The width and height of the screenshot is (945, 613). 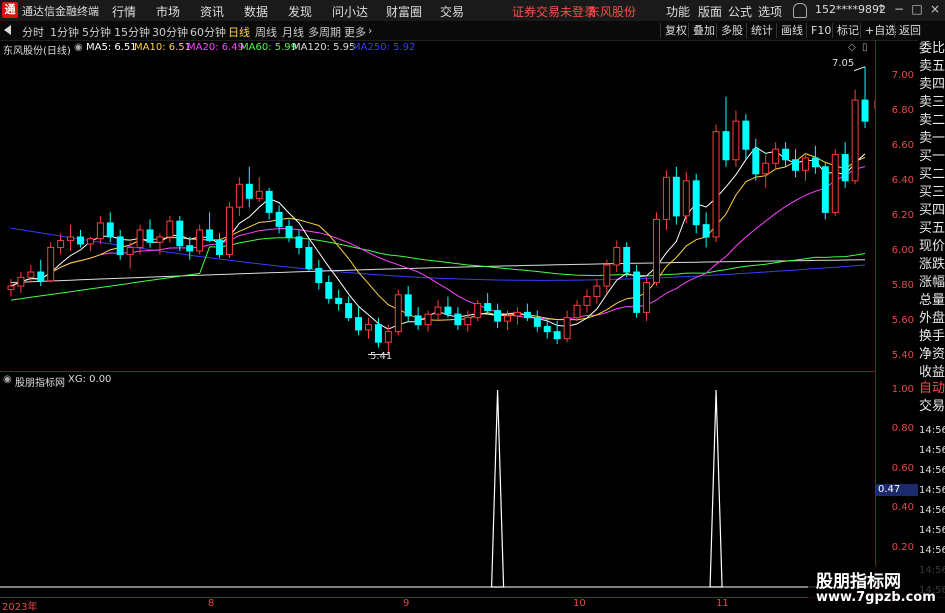 I want to click on maximize-button: □, so click(x=917, y=10).